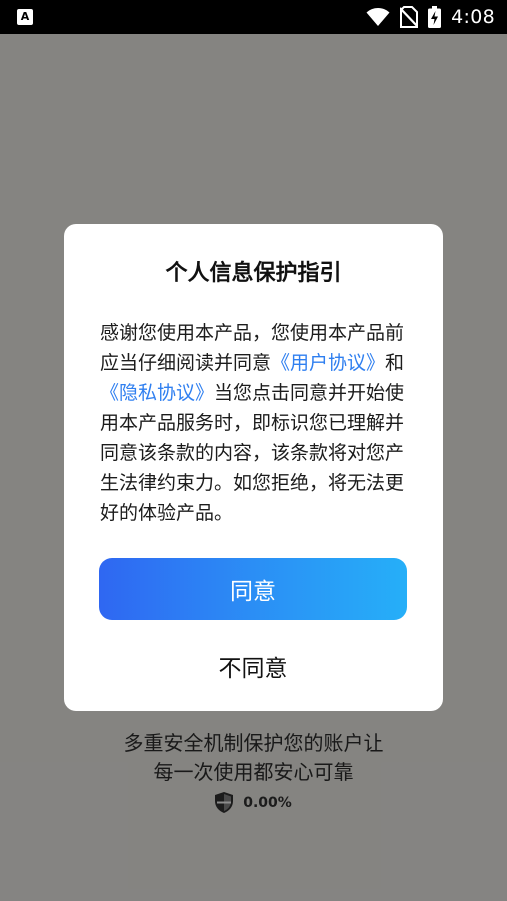 This screenshot has height=901, width=507. I want to click on app-notification-icon: A, so click(25, 17).